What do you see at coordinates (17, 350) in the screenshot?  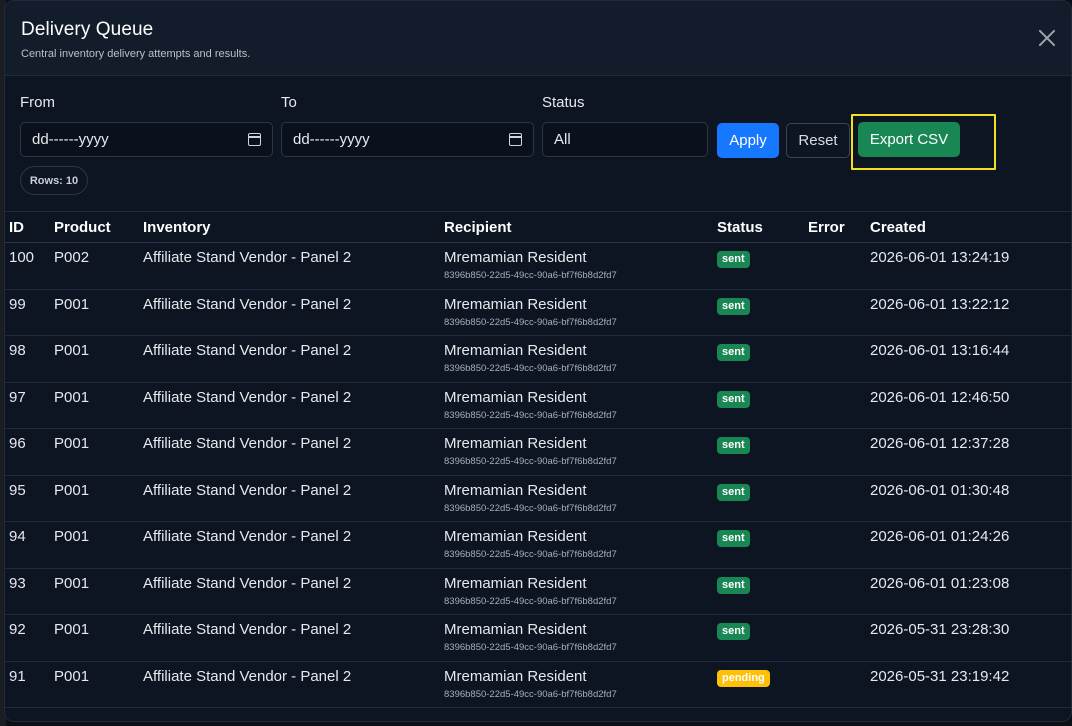 I see `cell-id: 98` at bounding box center [17, 350].